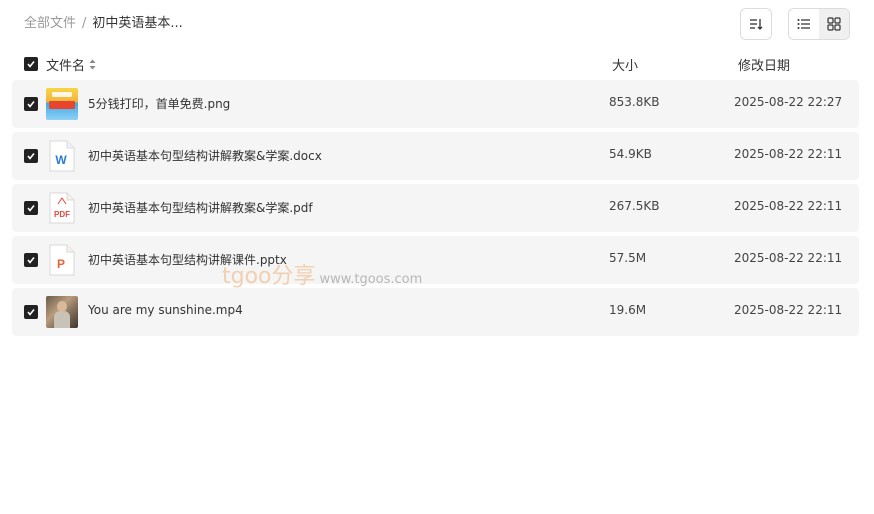 The height and width of the screenshot is (514, 874). I want to click on svg-text: P, so click(61, 264).